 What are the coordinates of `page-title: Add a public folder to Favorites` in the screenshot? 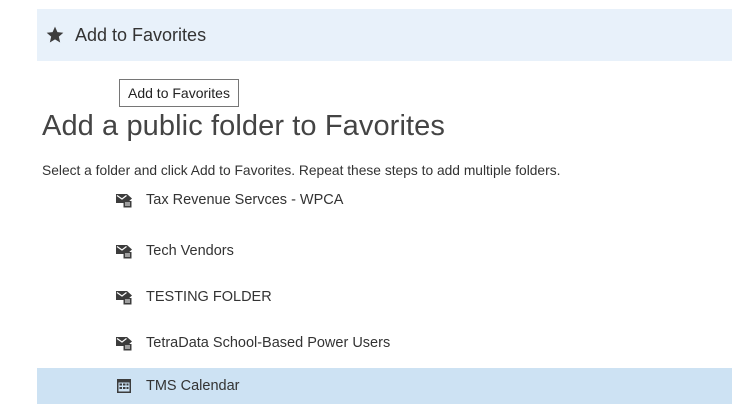 It's located at (243, 126).